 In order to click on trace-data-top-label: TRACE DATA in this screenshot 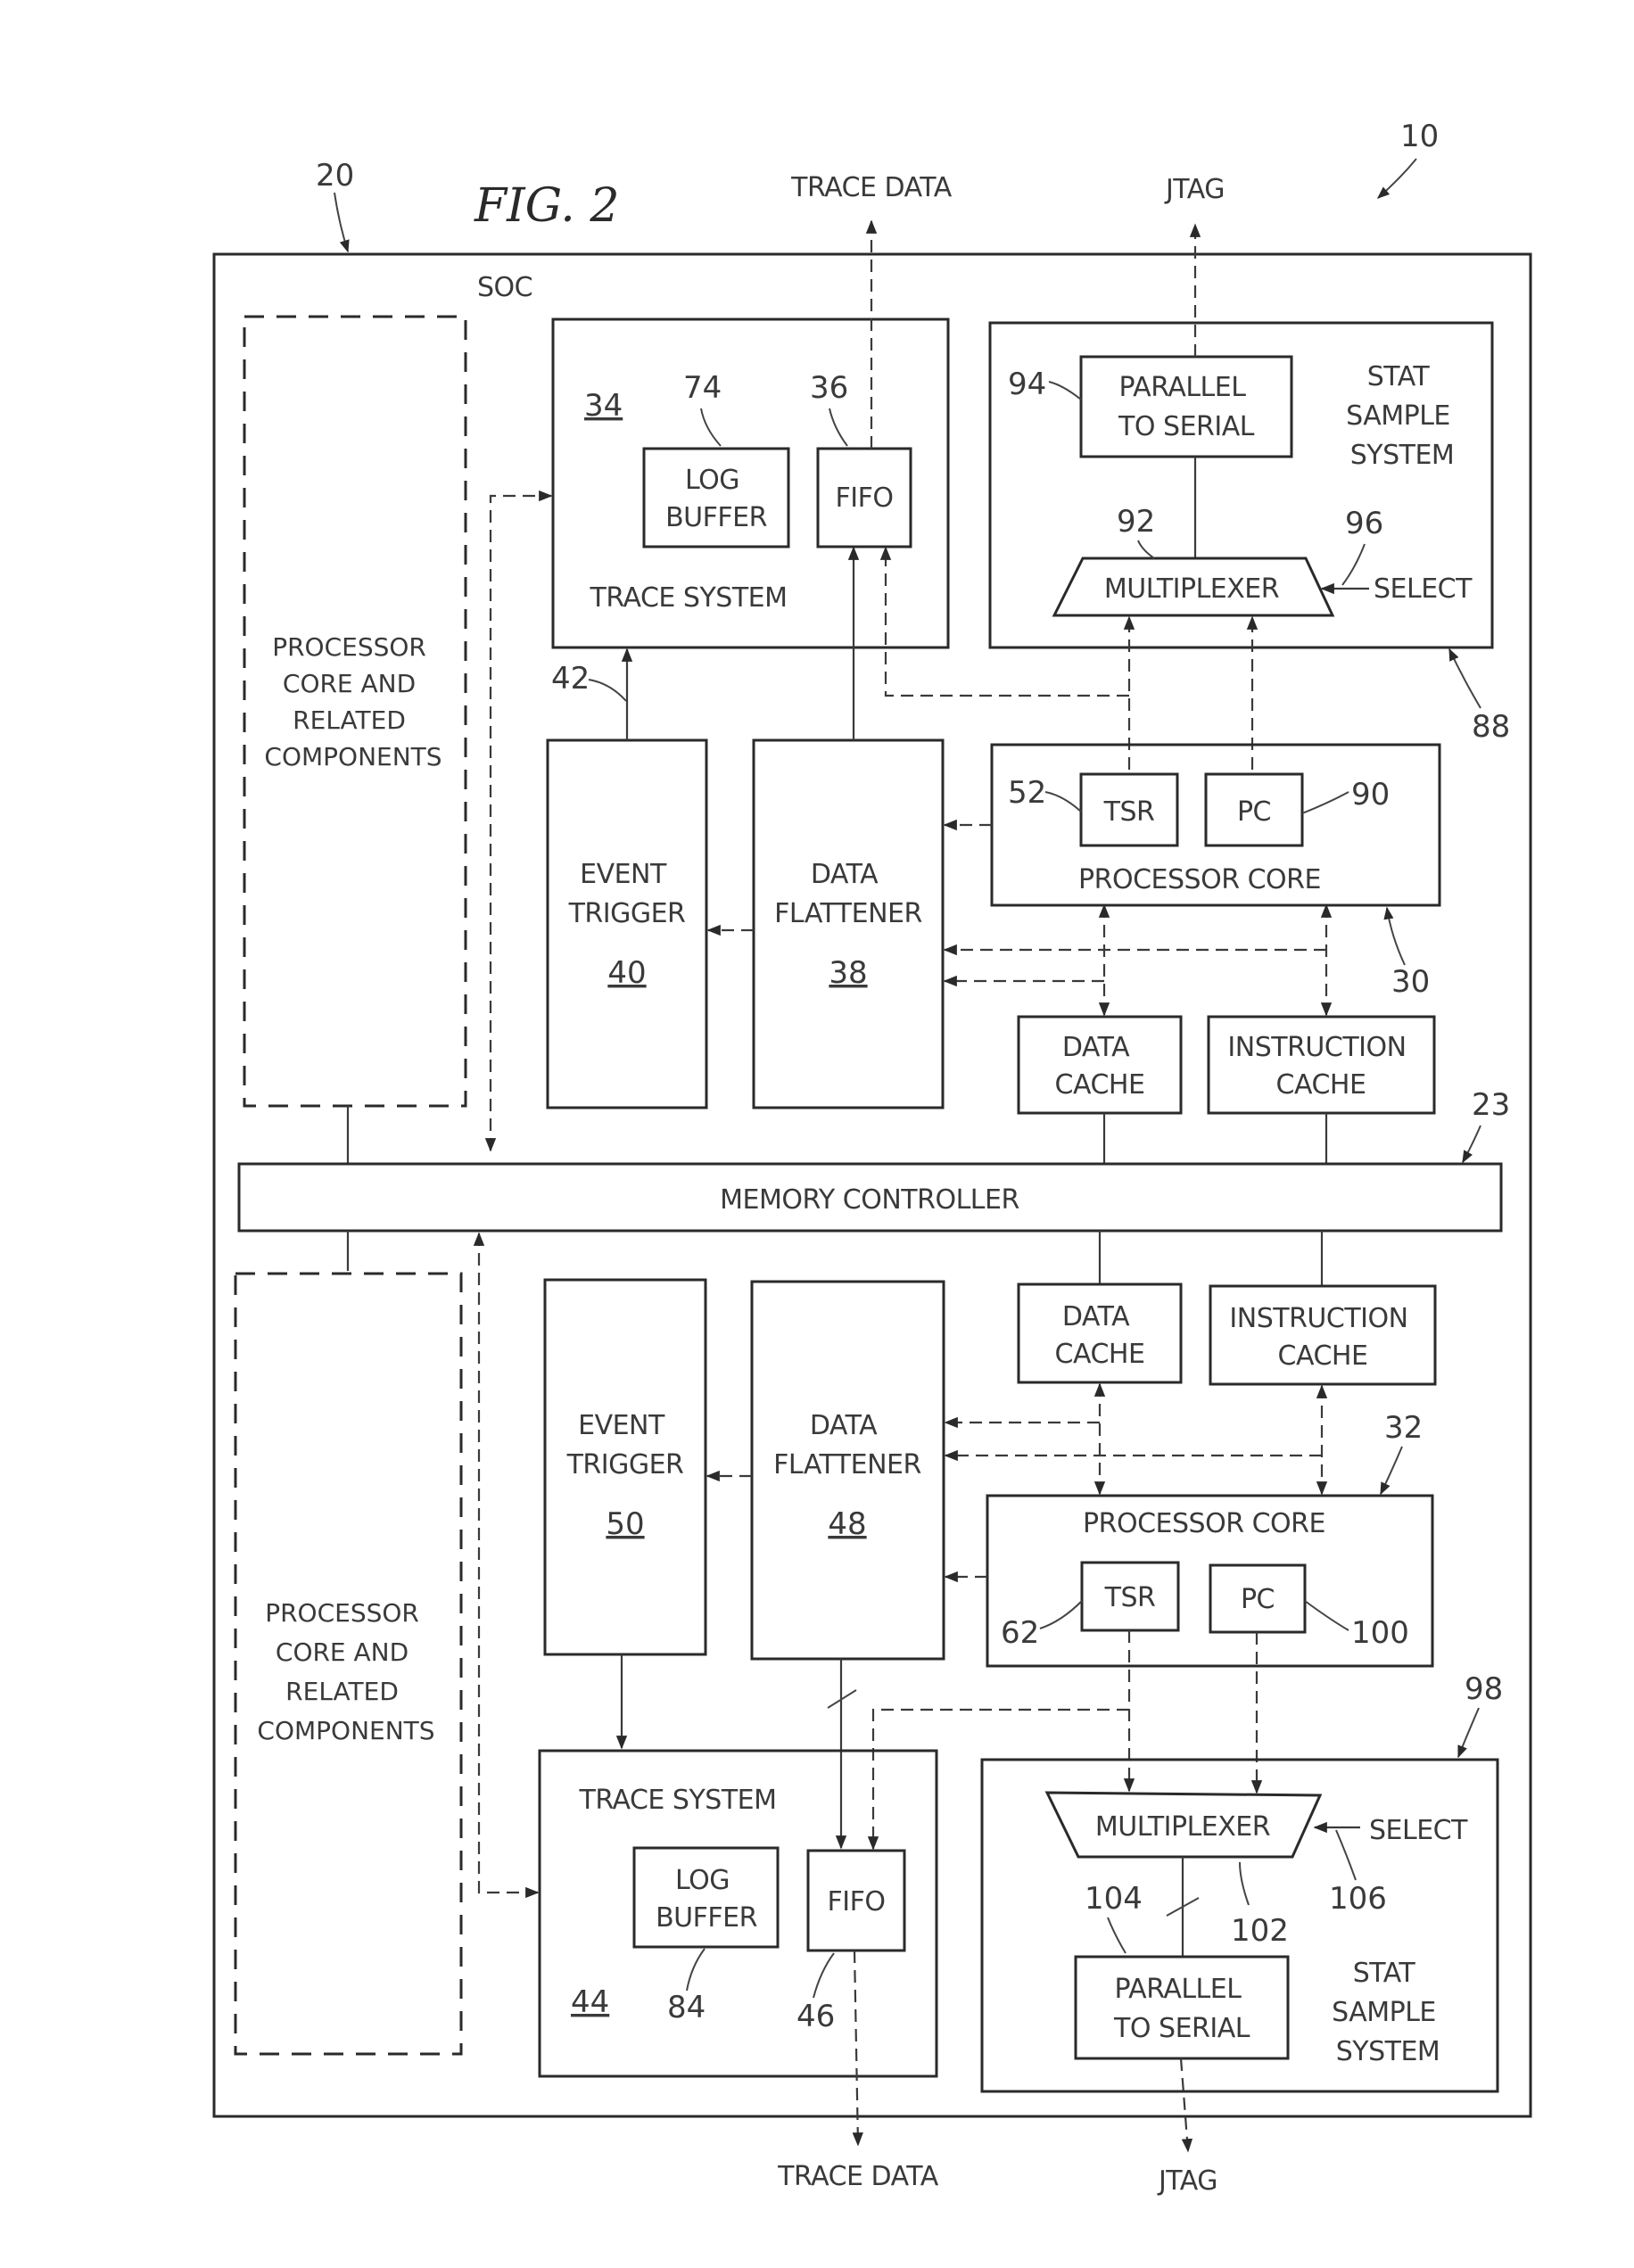, I will do `click(872, 188)`.